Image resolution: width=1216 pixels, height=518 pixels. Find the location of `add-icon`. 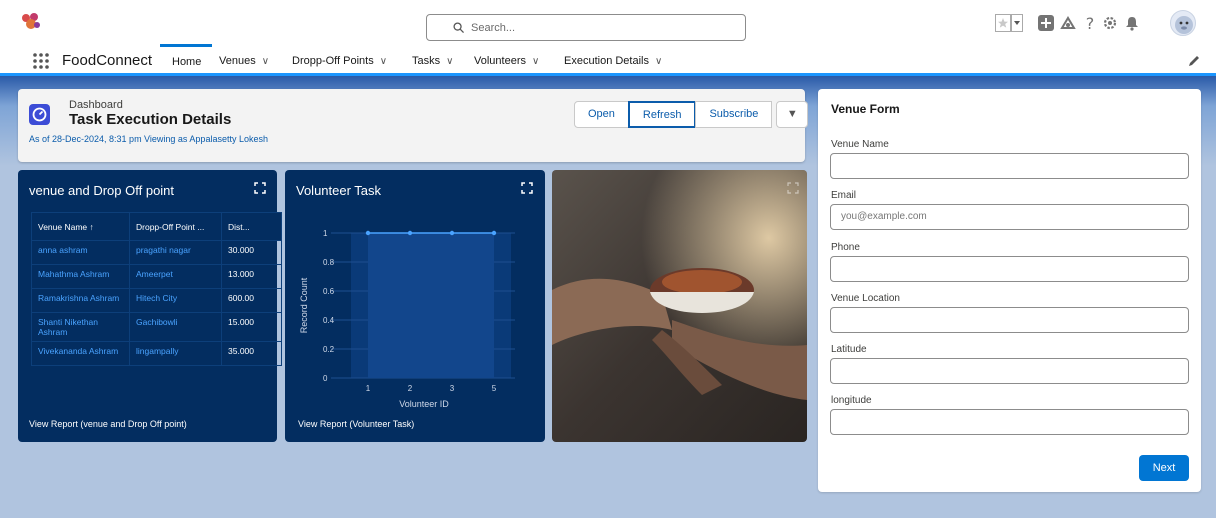

add-icon is located at coordinates (1046, 23).